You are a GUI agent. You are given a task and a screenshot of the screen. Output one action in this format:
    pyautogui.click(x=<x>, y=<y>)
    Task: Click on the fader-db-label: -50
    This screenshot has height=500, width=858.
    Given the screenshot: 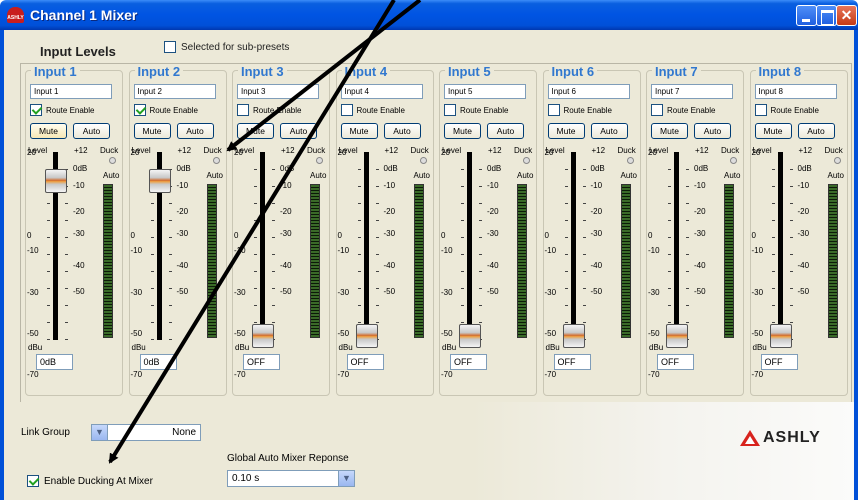 What is the action you would take?
    pyautogui.click(x=286, y=291)
    